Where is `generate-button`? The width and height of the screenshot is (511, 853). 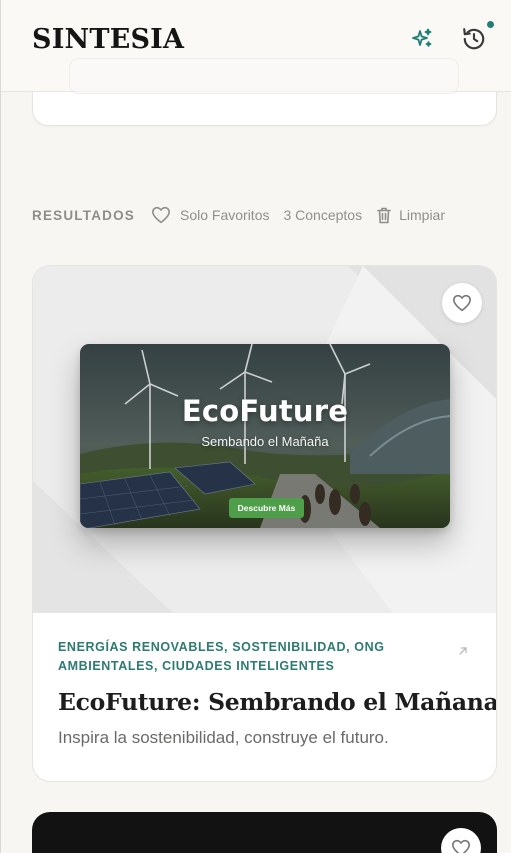
generate-button is located at coordinates (422, 41).